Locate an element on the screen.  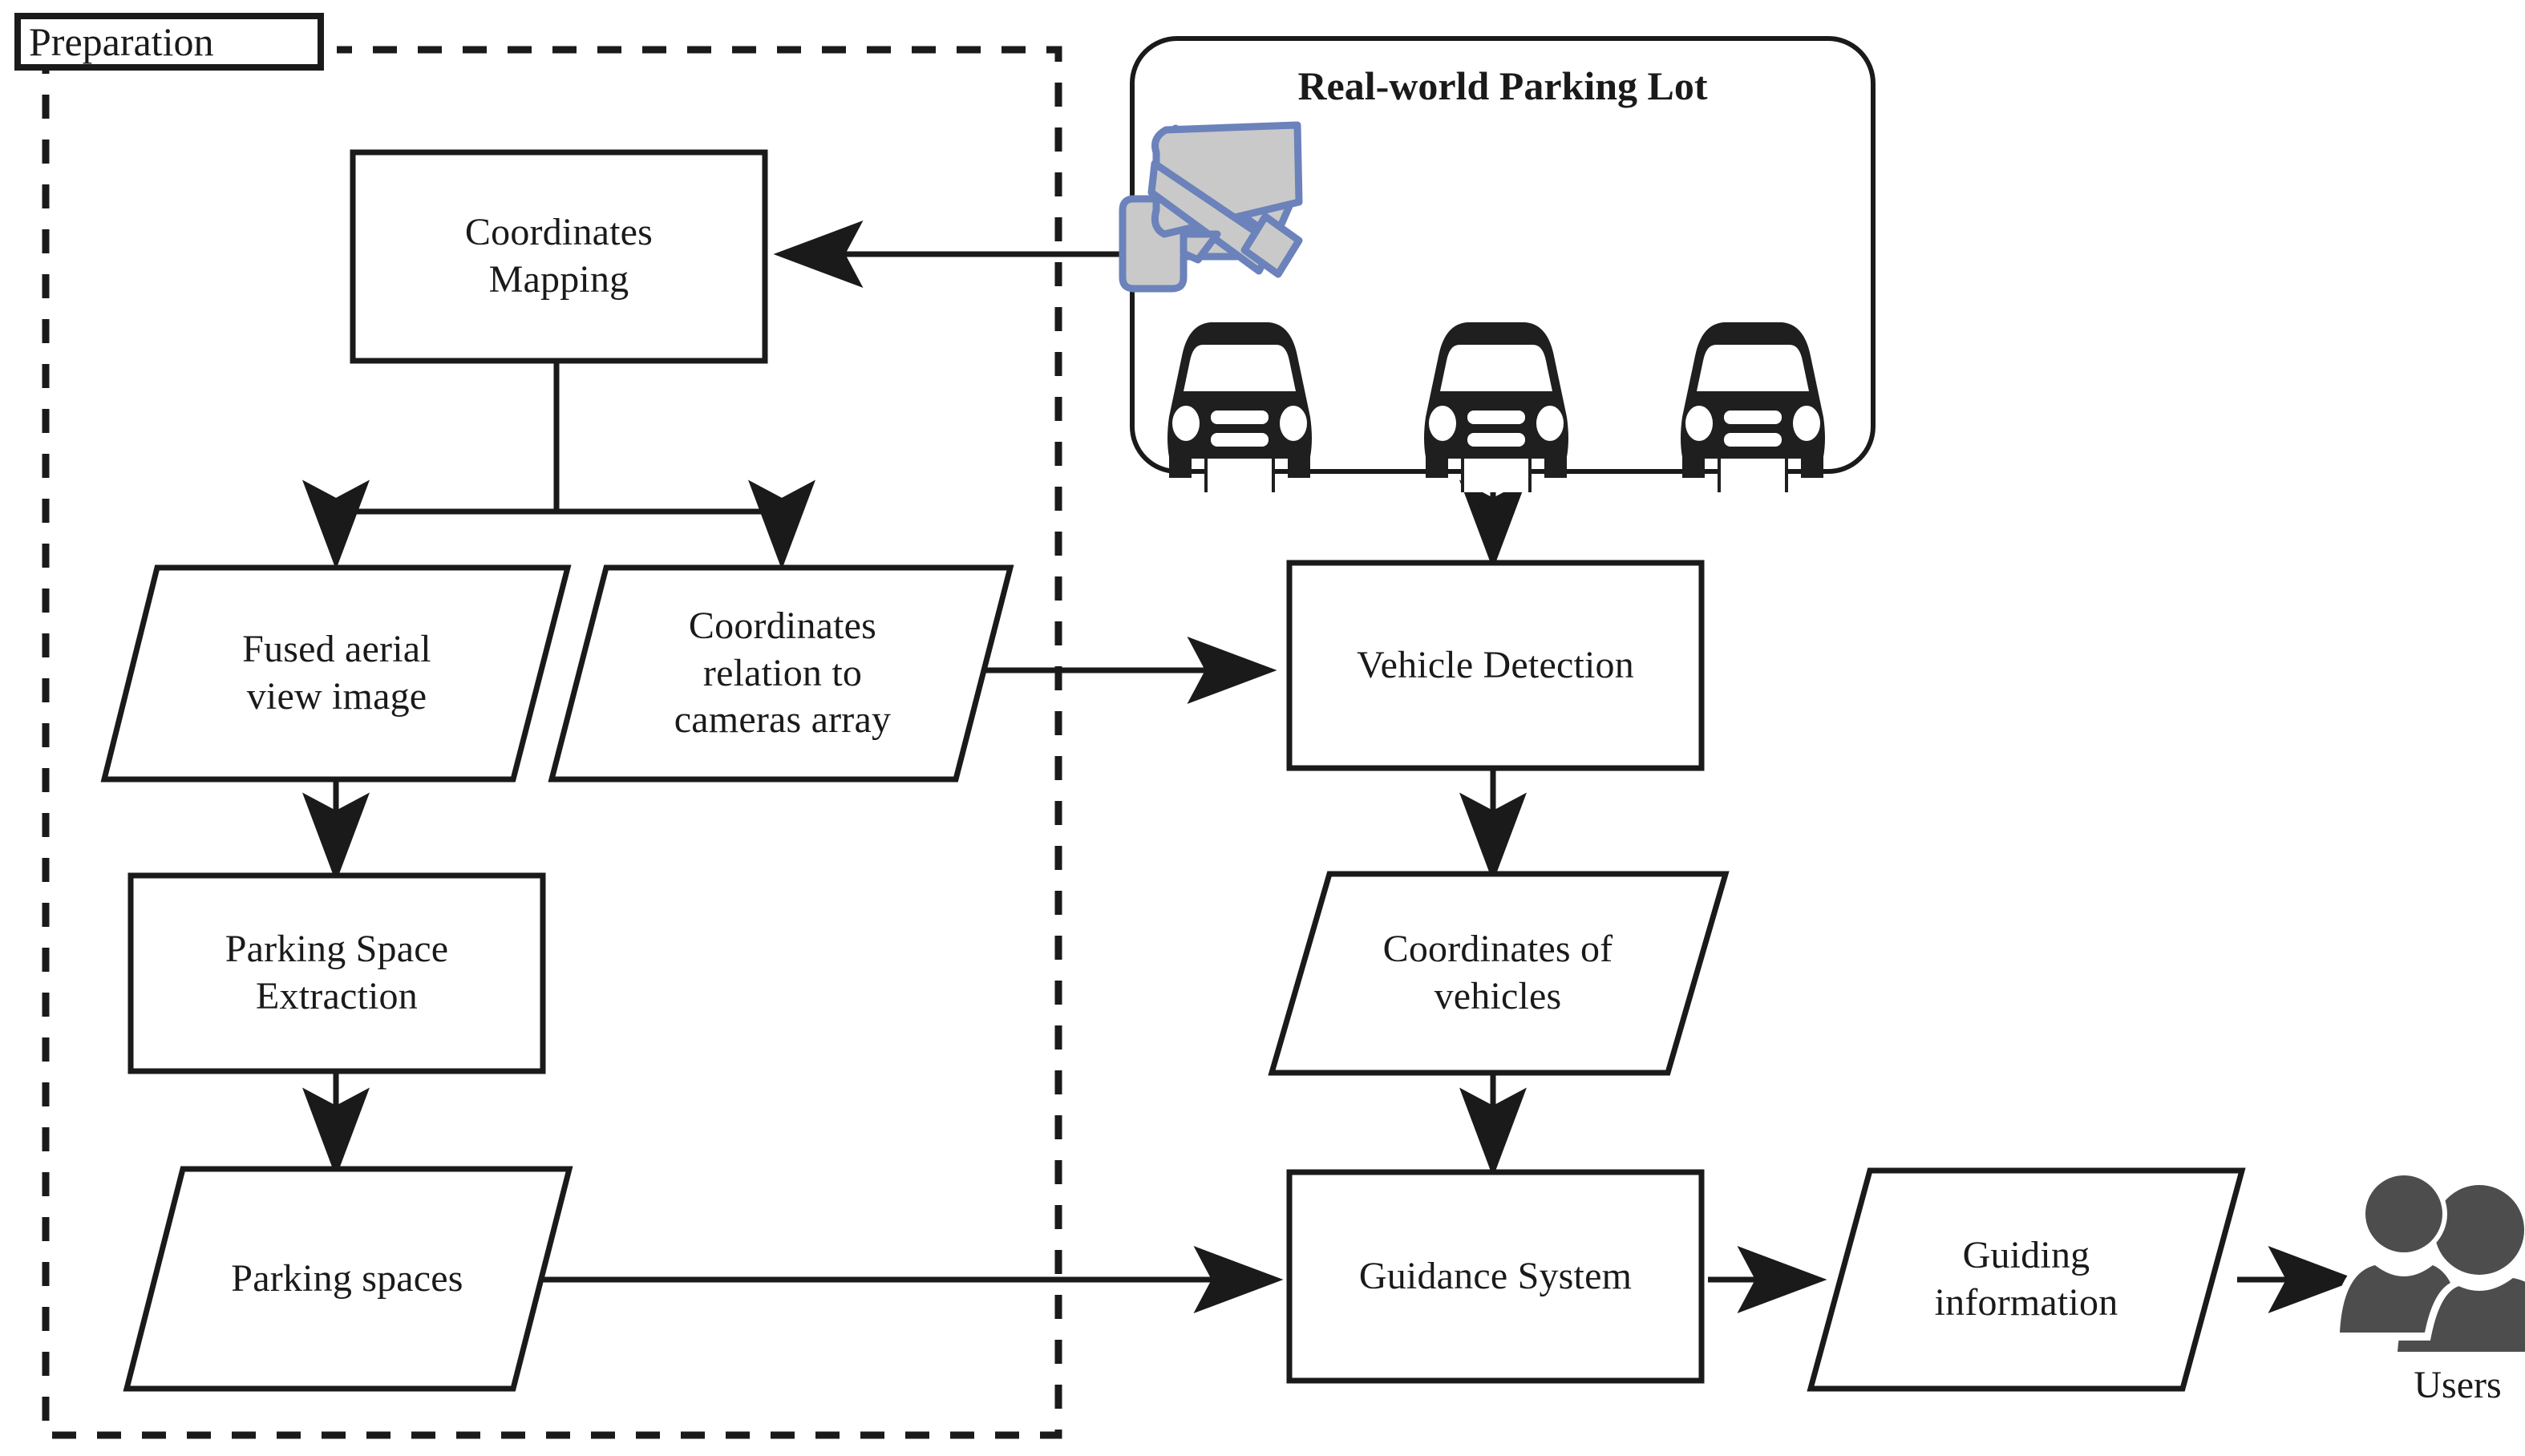
node-guidance-system is located at coordinates (1495, 1276).